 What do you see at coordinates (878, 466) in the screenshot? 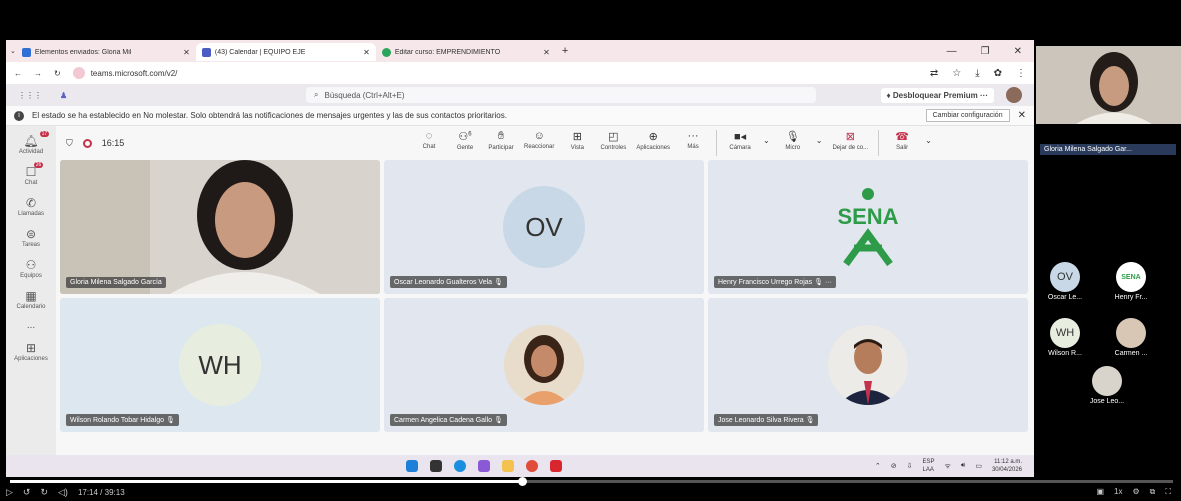
I see `chevron-up-icon: ⌃` at bounding box center [878, 466].